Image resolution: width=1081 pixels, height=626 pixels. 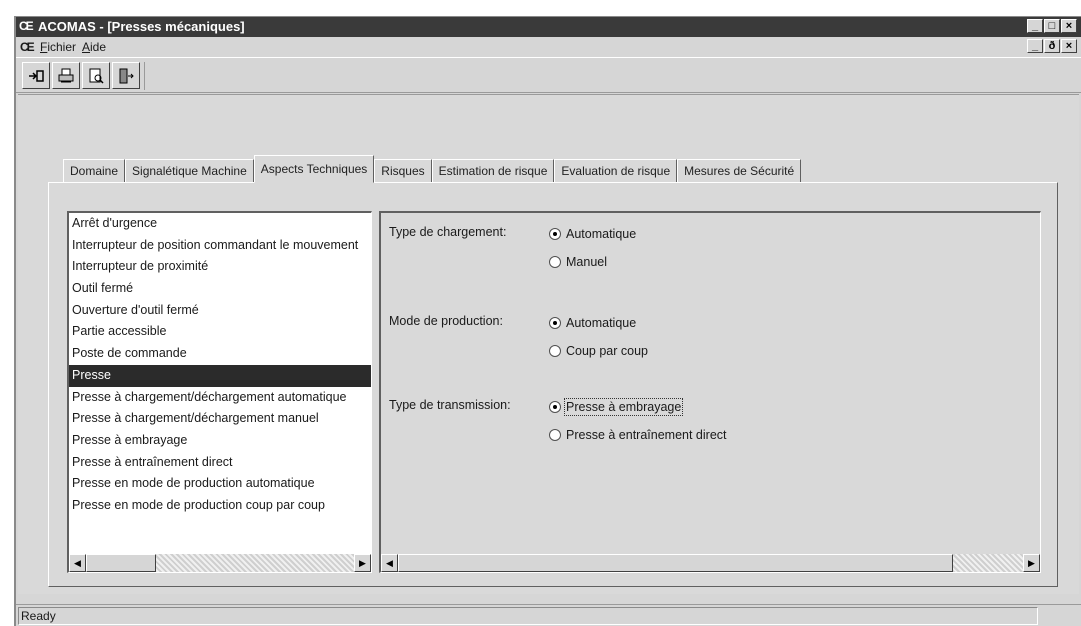 I want to click on close-button: ×, so click(x=1069, y=26).